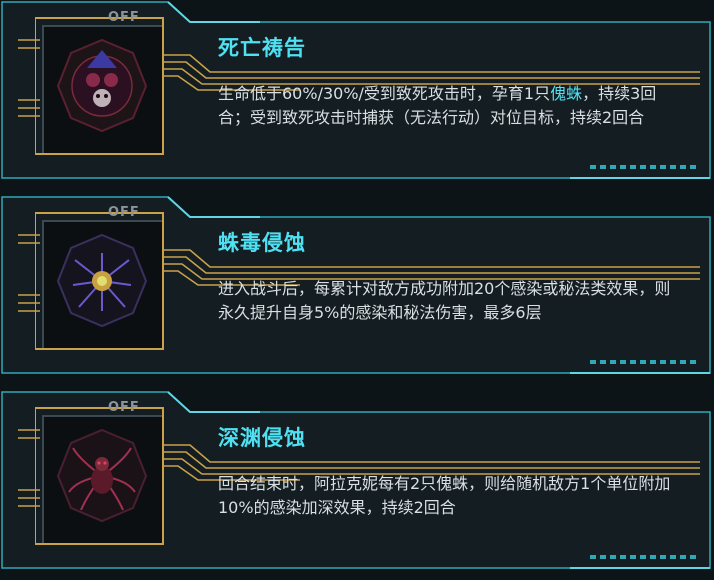  Describe the element at coordinates (566, 93) in the screenshot. I see `desc-highlight: 傀蛛` at that location.